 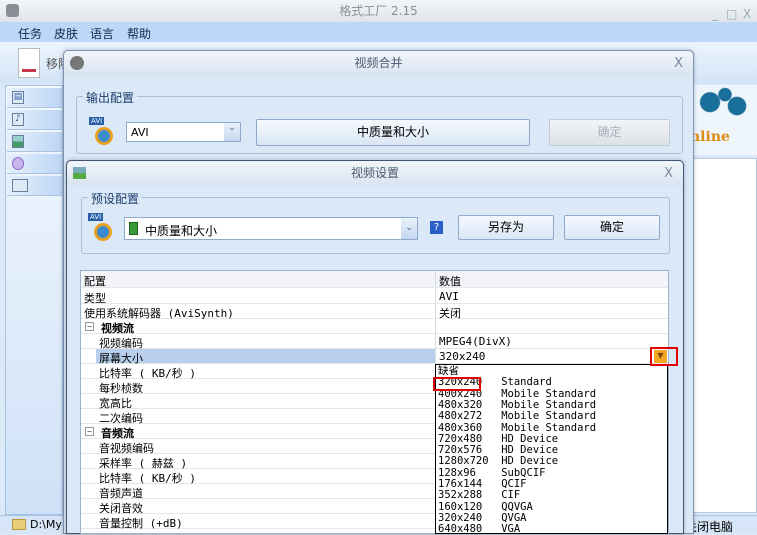 I want to click on quality-level-icon, so click(x=133, y=228).